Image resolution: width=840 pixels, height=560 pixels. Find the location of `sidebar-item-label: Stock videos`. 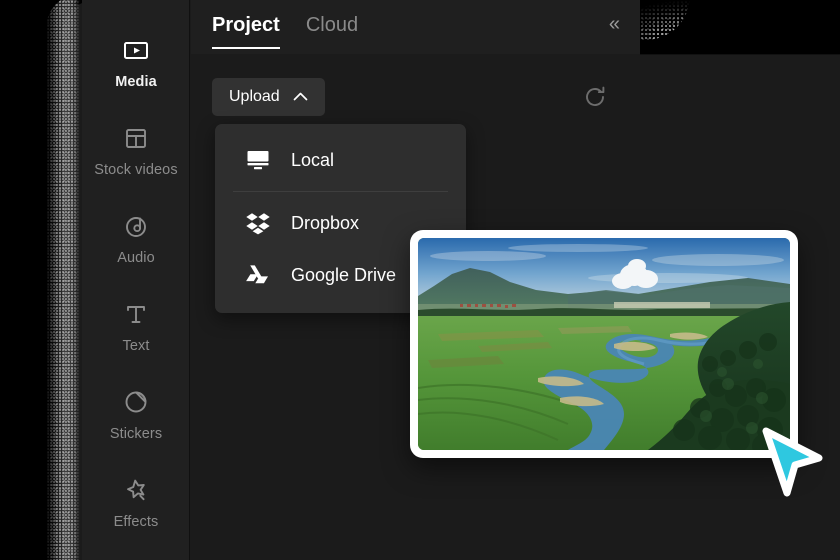

sidebar-item-label: Stock videos is located at coordinates (136, 169).